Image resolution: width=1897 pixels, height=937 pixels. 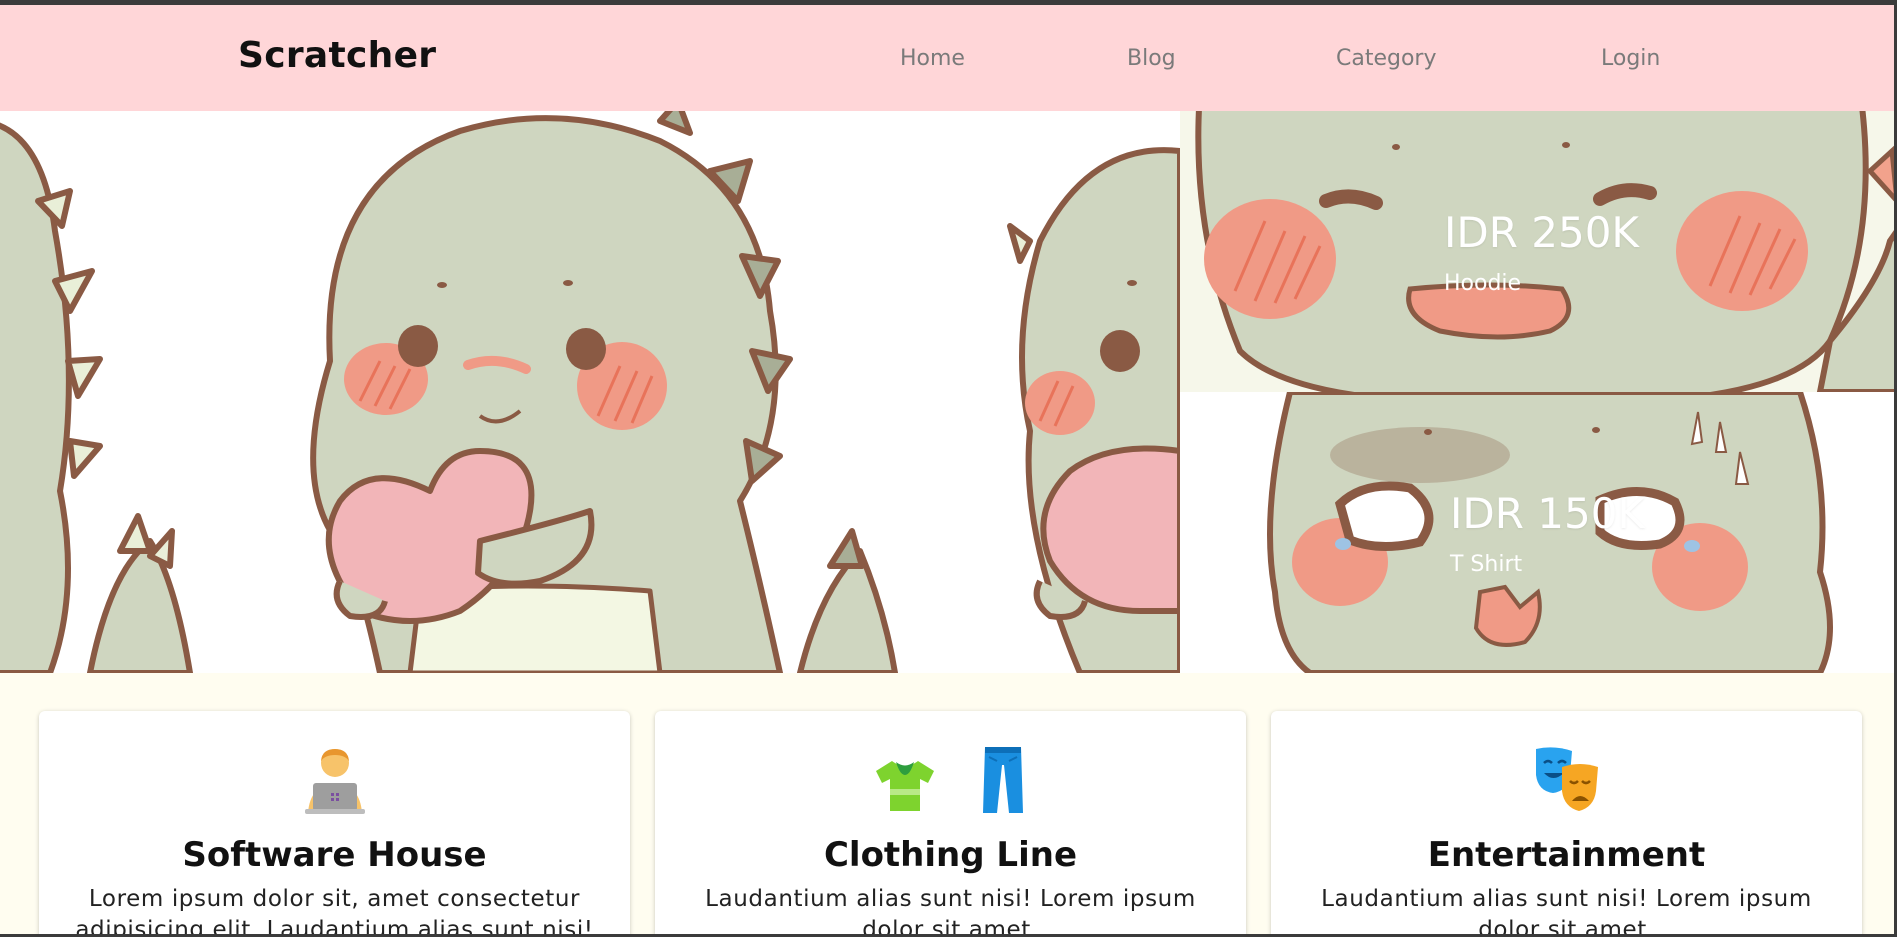 I want to click on technologist-laptop-icon, so click(x=334, y=781).